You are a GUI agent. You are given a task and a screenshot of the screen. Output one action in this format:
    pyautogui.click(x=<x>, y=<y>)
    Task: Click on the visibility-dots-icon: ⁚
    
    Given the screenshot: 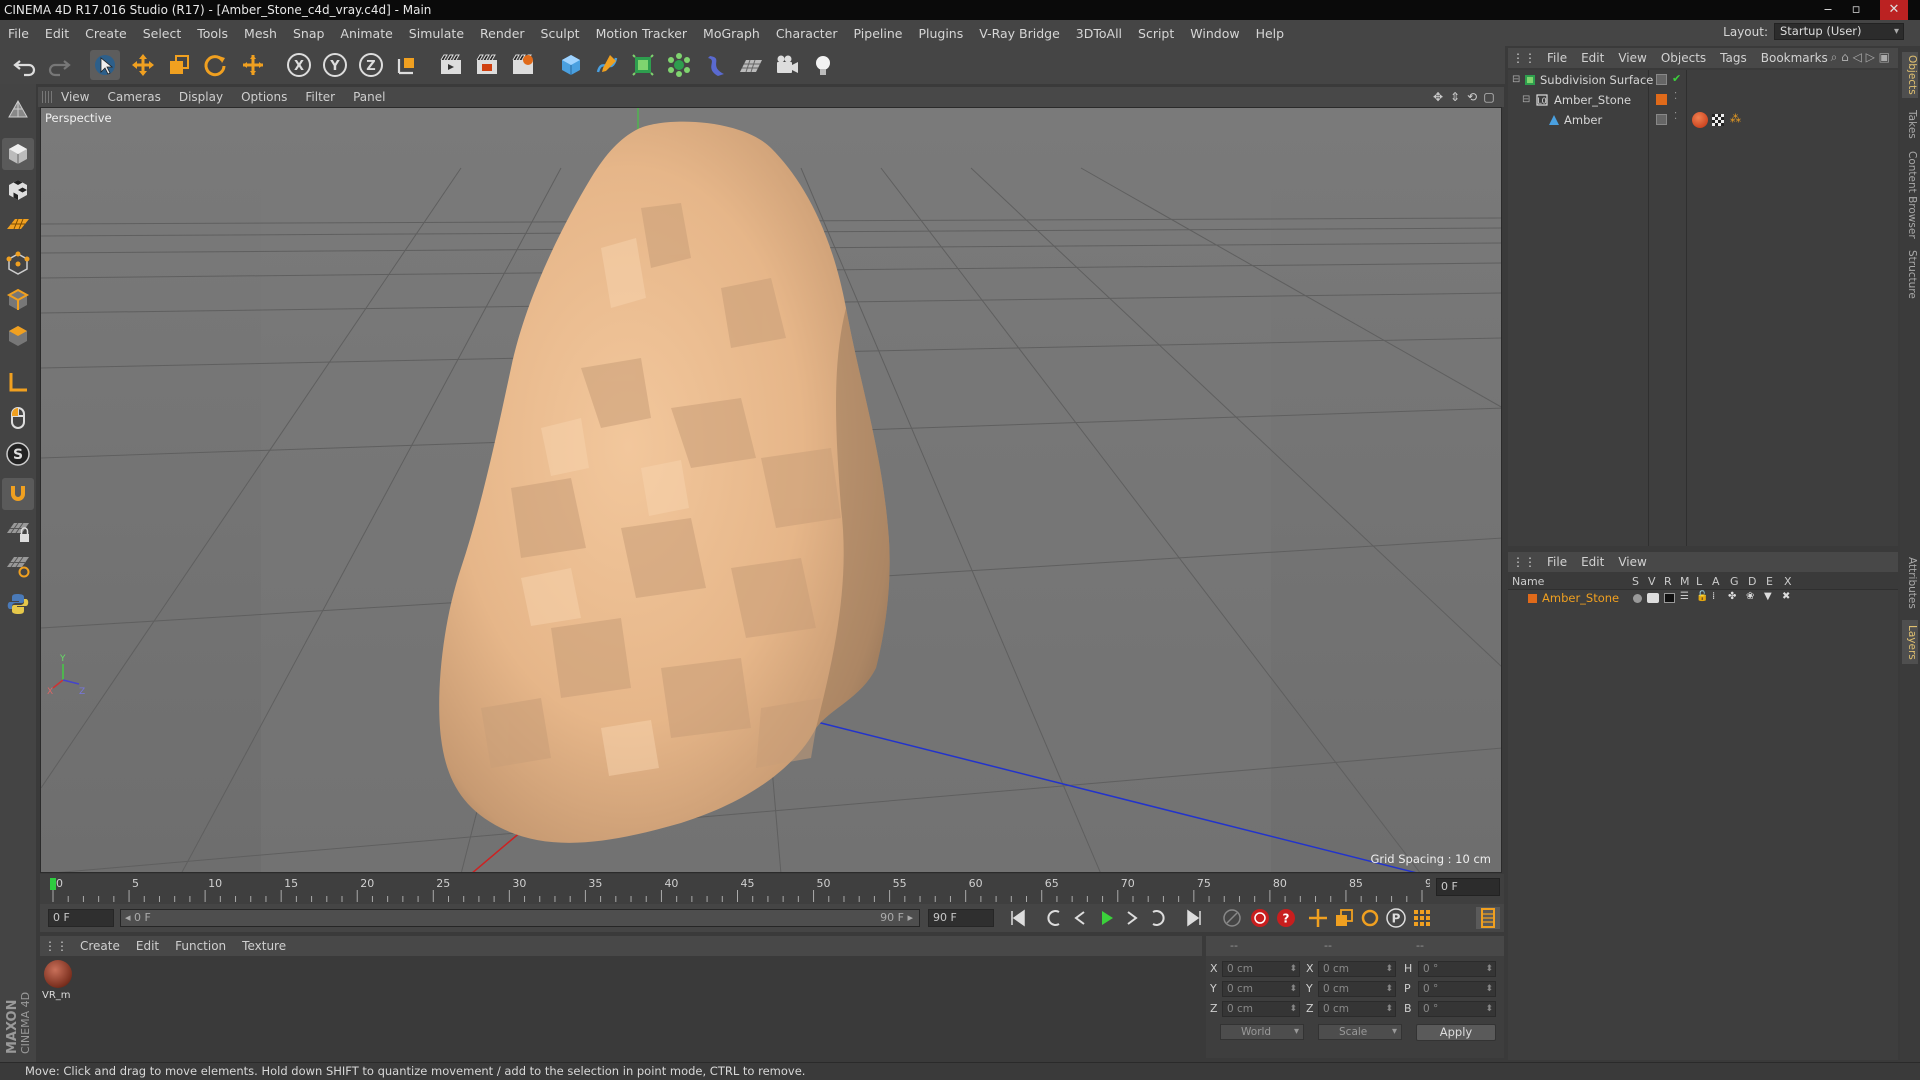 What is the action you would take?
    pyautogui.click(x=1675, y=116)
    